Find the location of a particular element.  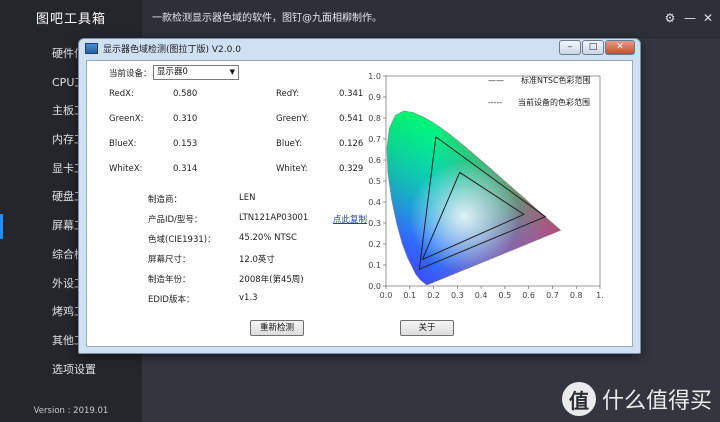

notice-text: 一款检测显示器色域的软件，图钉@九面相柳制作。 is located at coordinates (267, 18).